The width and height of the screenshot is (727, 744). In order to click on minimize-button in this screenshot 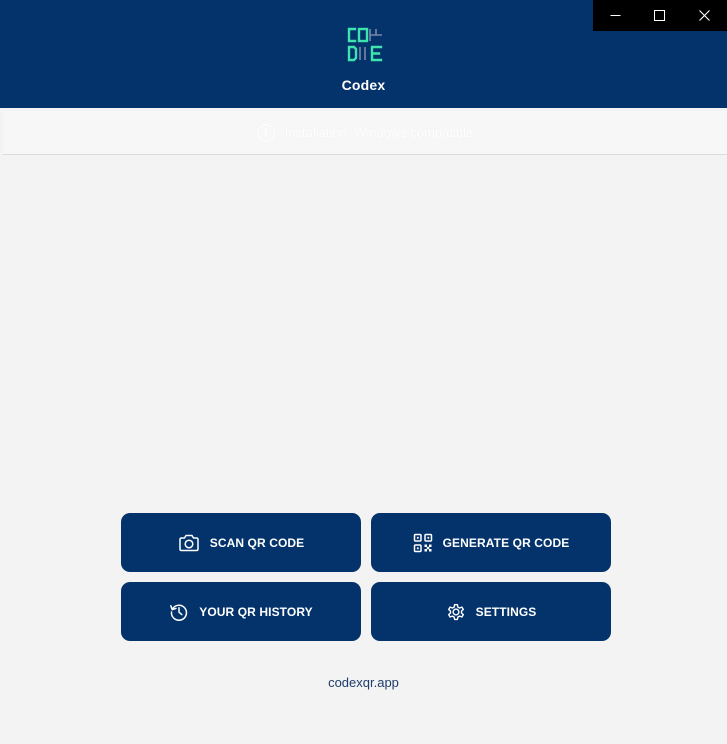, I will do `click(615, 15)`.